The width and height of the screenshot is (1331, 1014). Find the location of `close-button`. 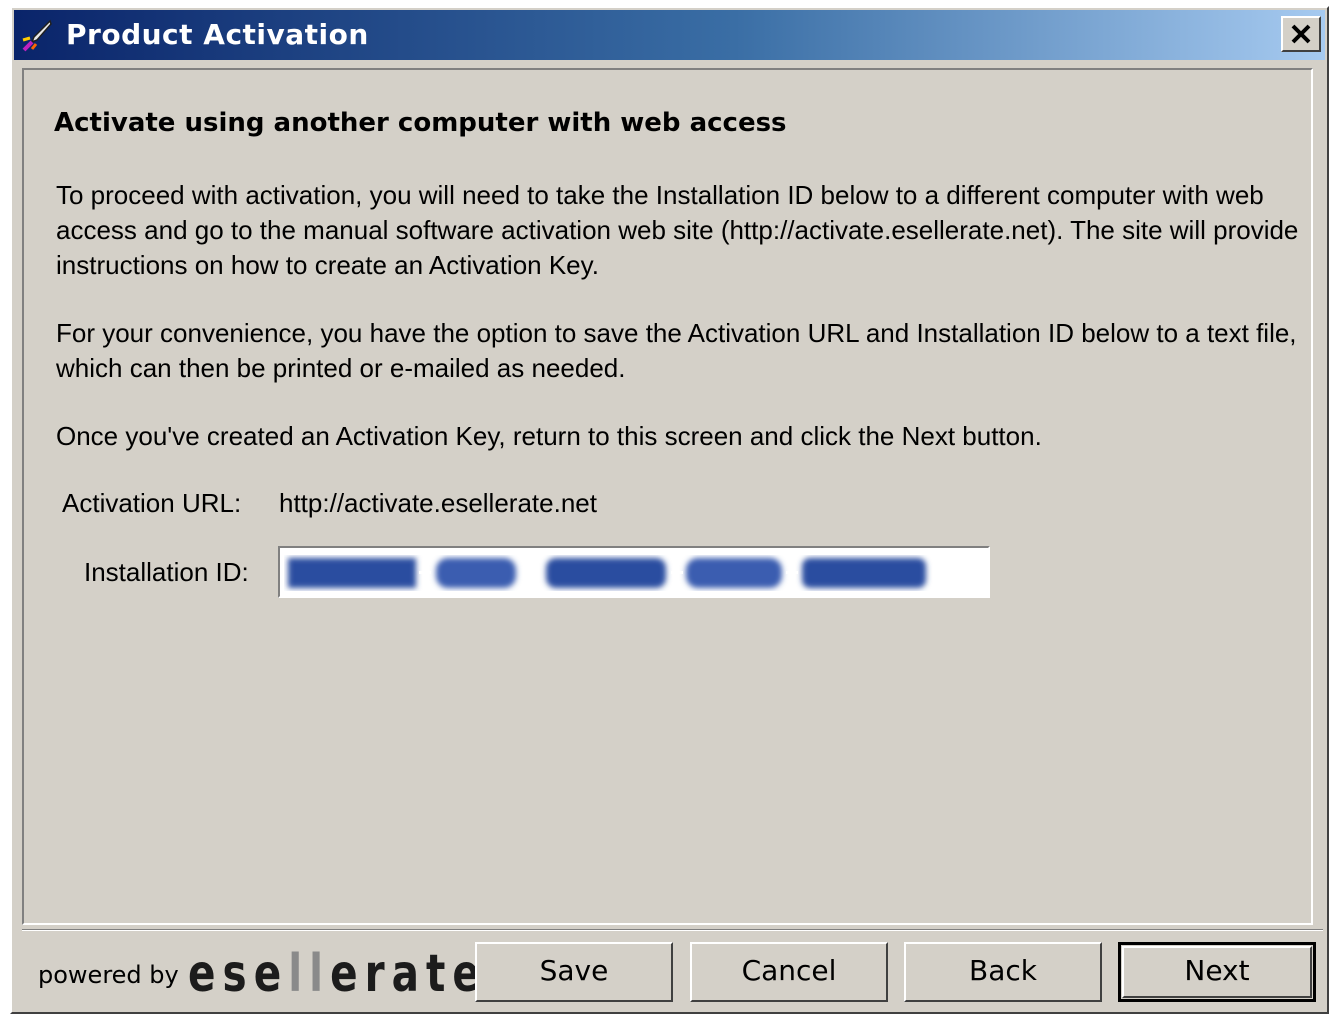

close-button is located at coordinates (1301, 34).